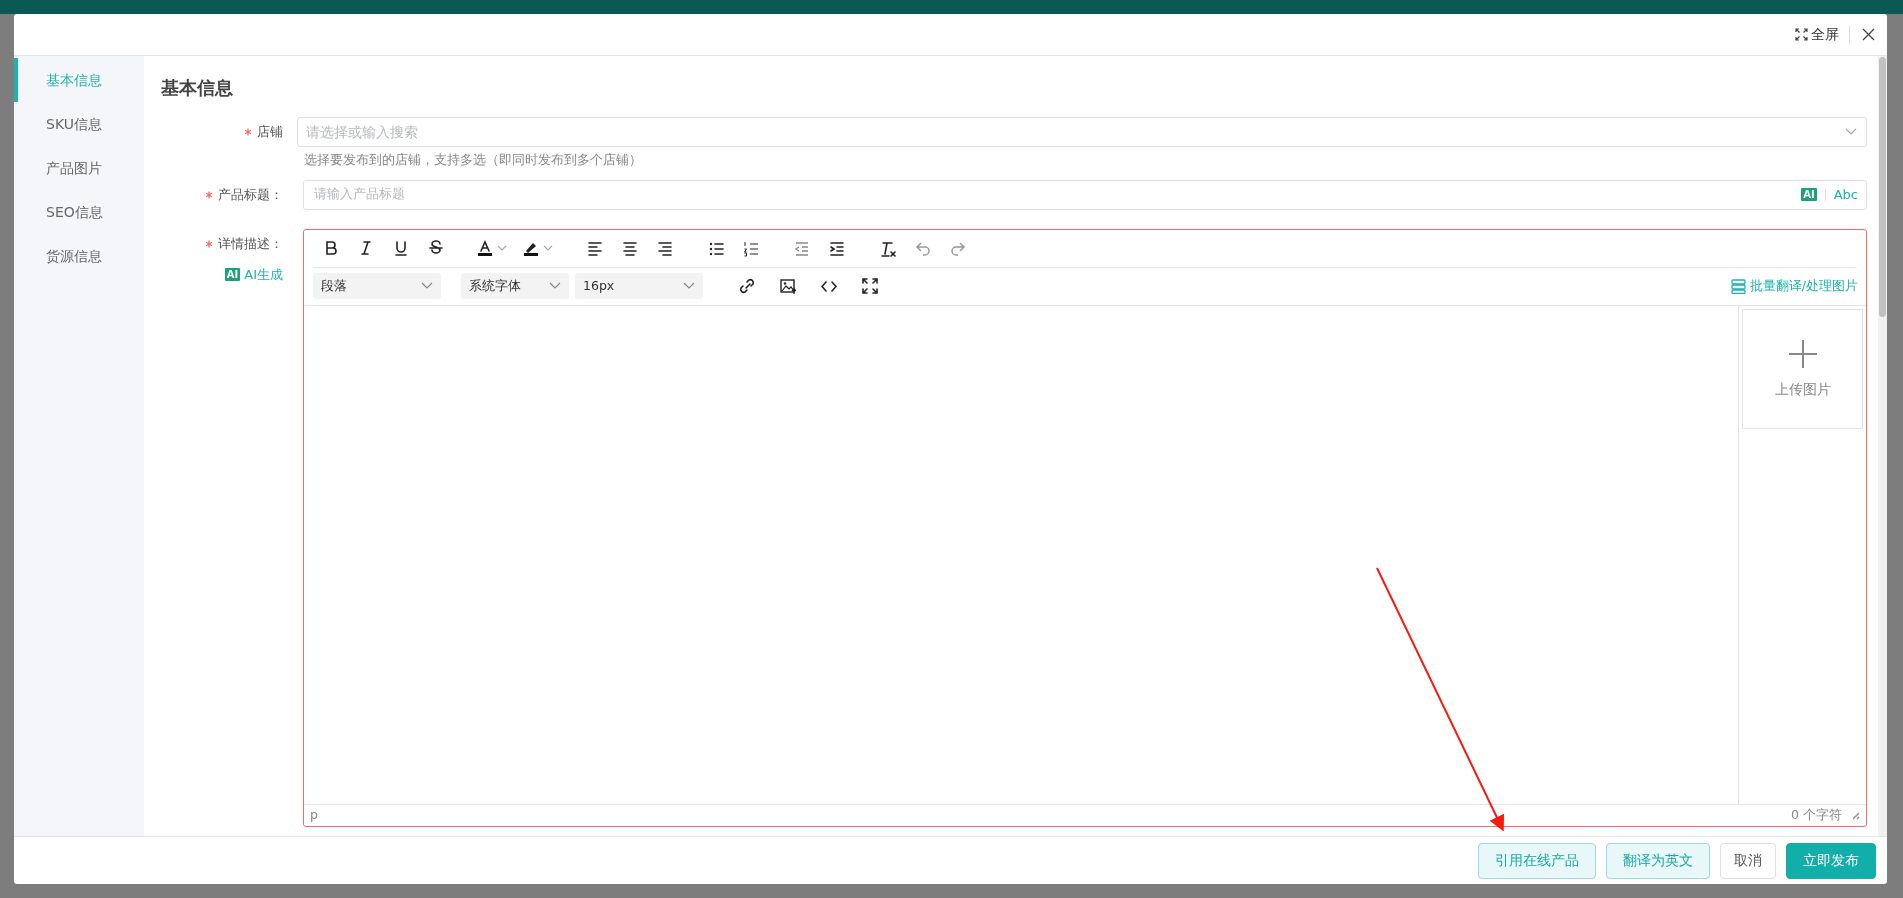 The width and height of the screenshot is (1903, 898). I want to click on numbered-list-icon, so click(750, 248).